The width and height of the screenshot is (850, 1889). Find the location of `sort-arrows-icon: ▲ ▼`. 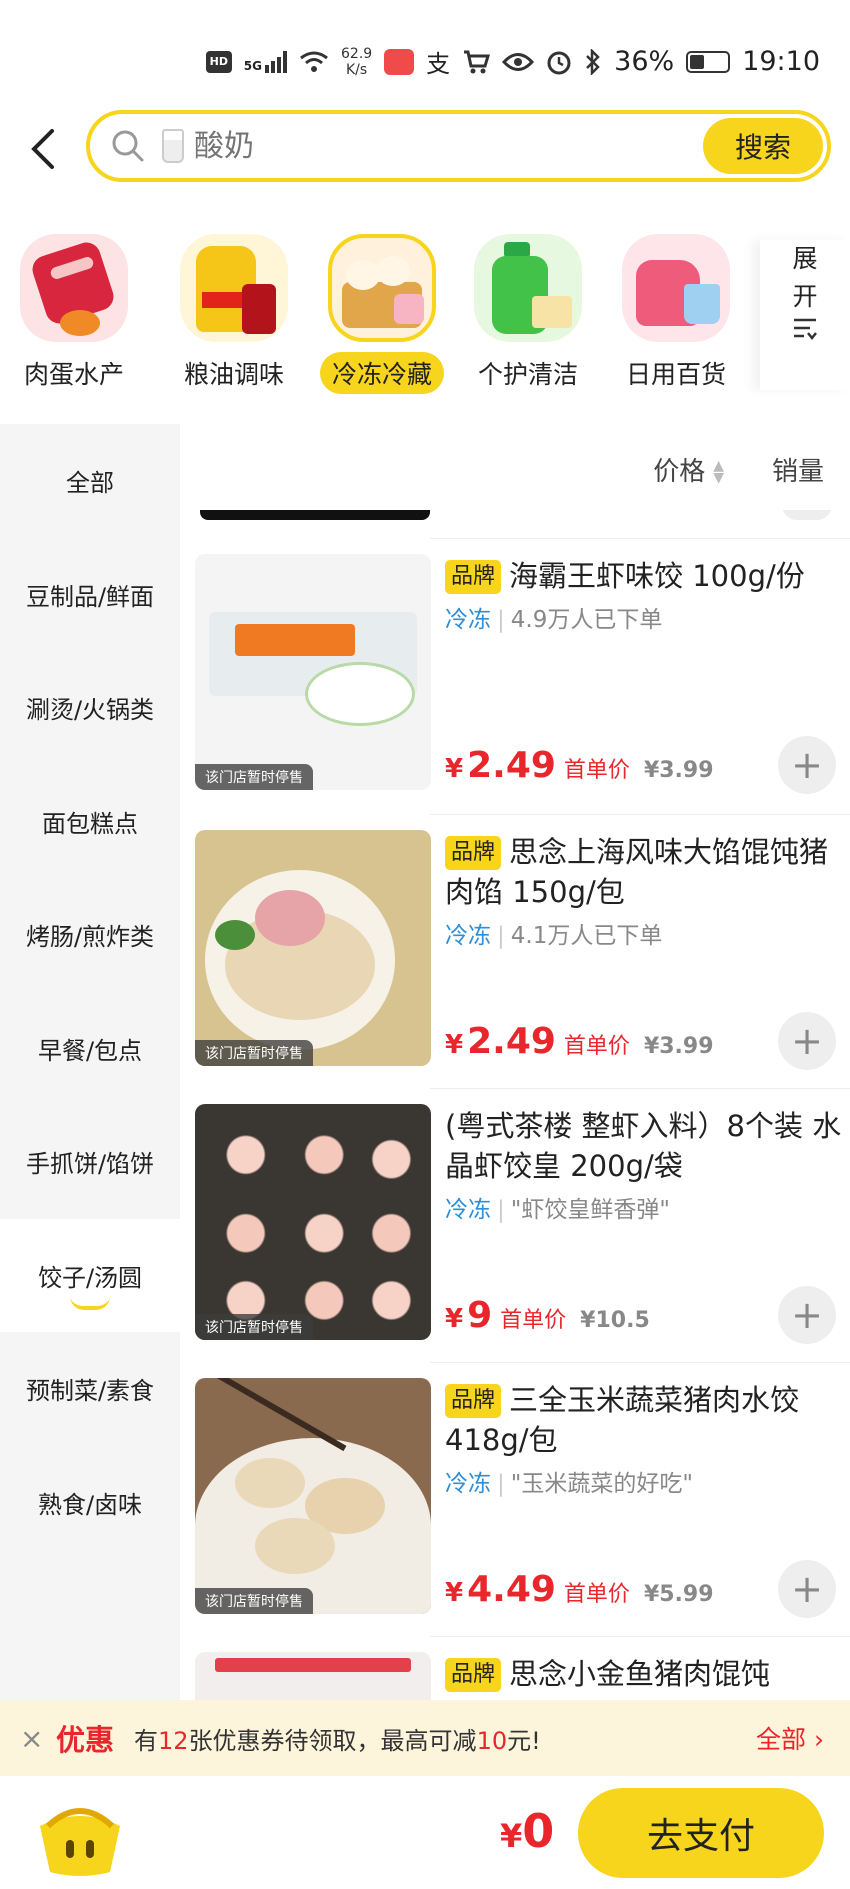

sort-arrows-icon: ▲ ▼ is located at coordinates (718, 472).